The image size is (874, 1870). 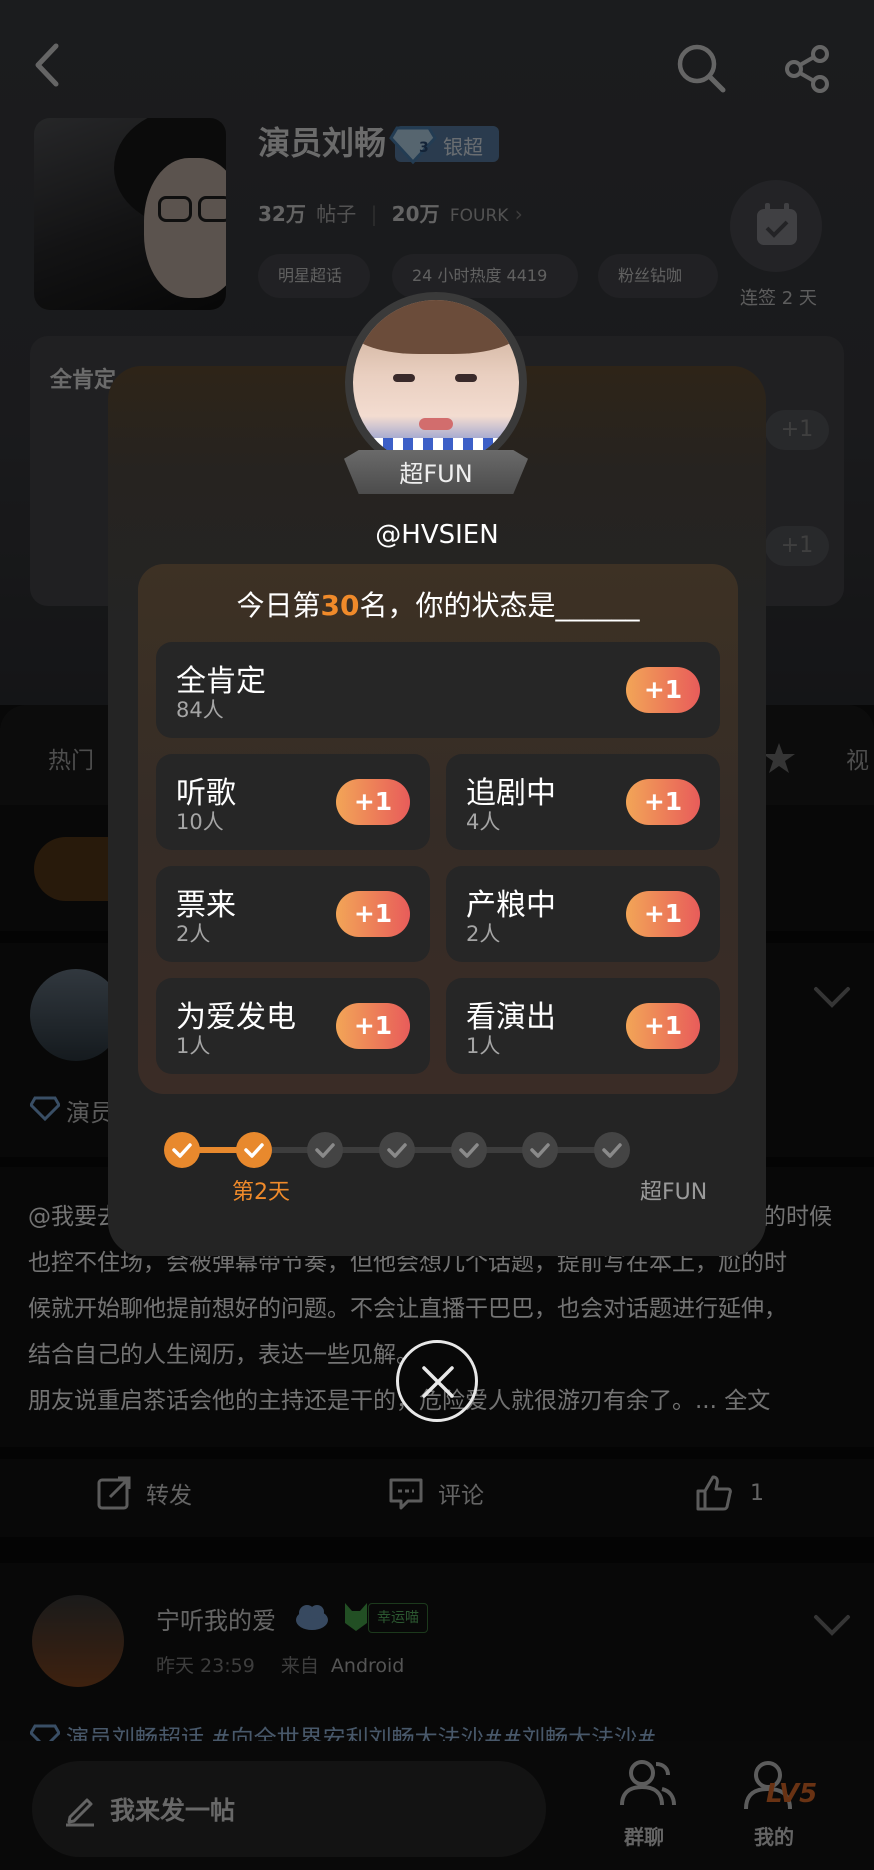 What do you see at coordinates (407, 1309) in the screenshot?
I see `post-line-3: 候就开始聊他提前想好的问题。不会让直播干巴巴，也会对话题进行延伸，` at bounding box center [407, 1309].